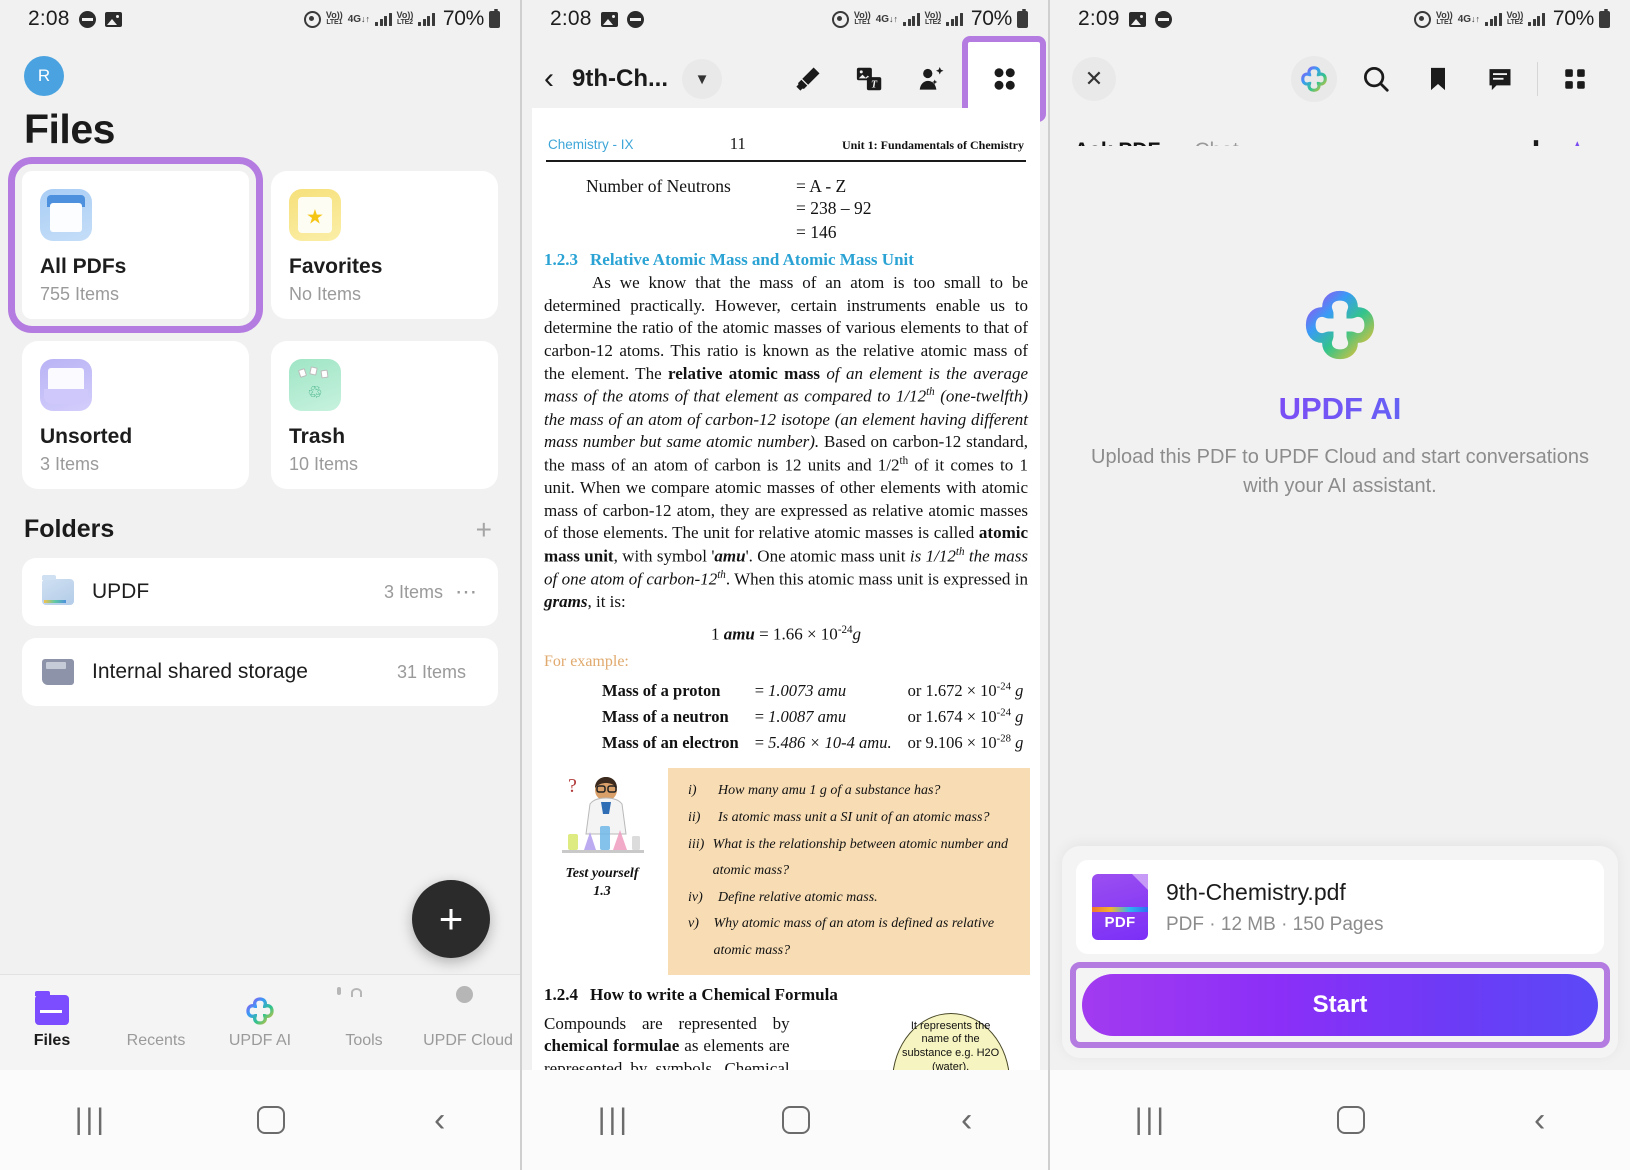 The width and height of the screenshot is (1630, 1170). Describe the element at coordinates (484, 529) in the screenshot. I see `plus-icon: +` at that location.